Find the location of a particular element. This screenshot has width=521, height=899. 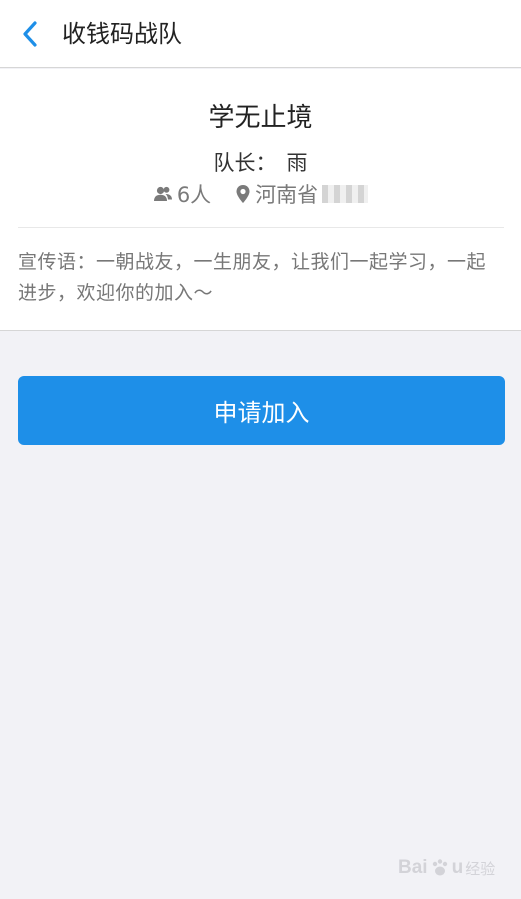

team-meta: 6人 河南省 is located at coordinates (260, 194).